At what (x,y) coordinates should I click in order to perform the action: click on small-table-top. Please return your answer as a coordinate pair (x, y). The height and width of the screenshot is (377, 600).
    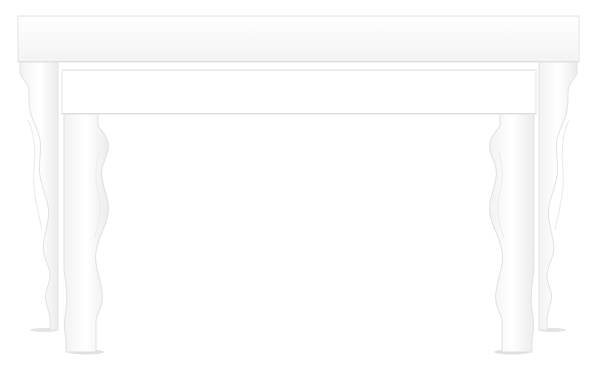
    Looking at the image, I should click on (299, 92).